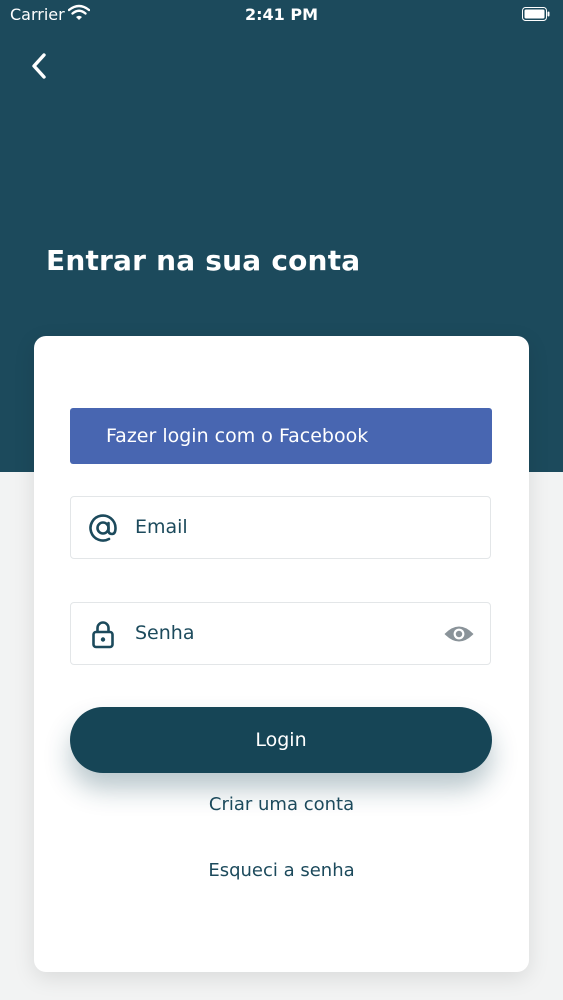  I want to click on facebook-login-button: Fazer login com o Facebook, so click(281, 436).